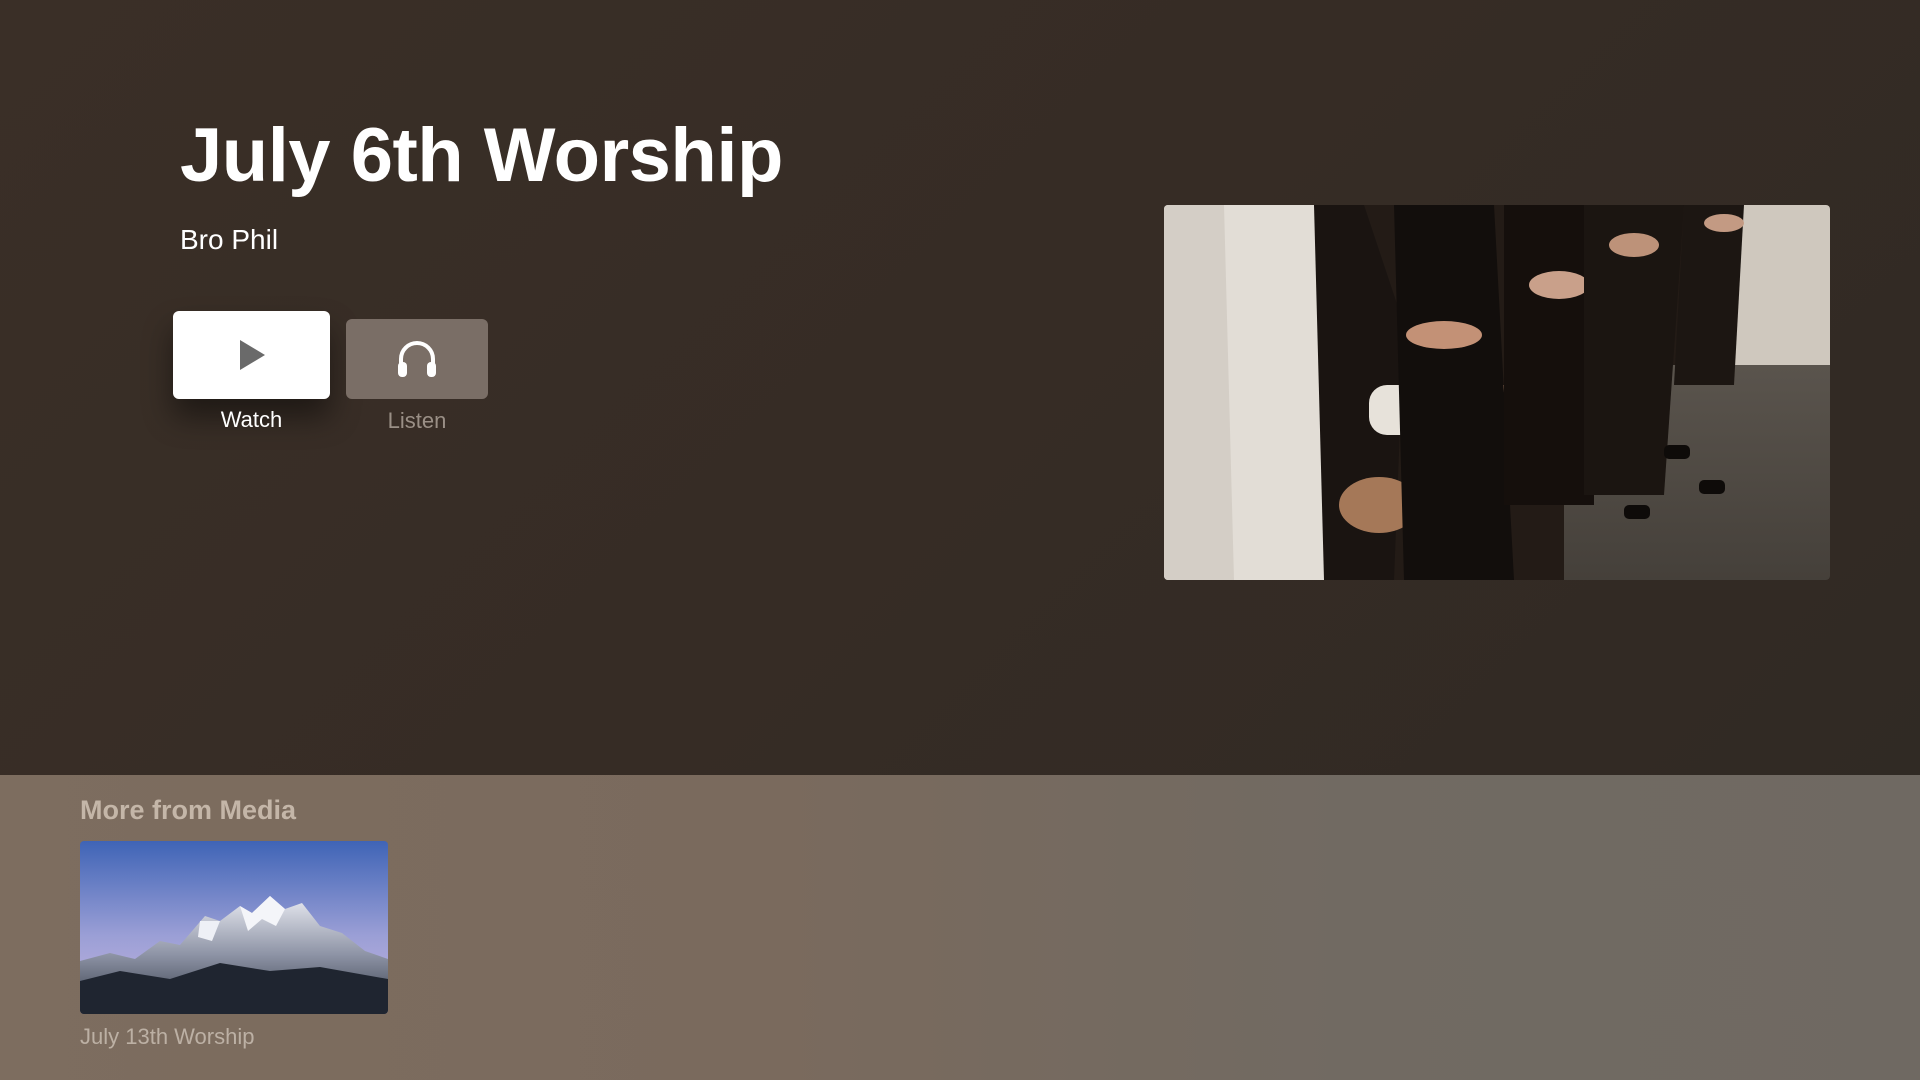 This screenshot has width=1920, height=1080. I want to click on headphones-icon, so click(417, 359).